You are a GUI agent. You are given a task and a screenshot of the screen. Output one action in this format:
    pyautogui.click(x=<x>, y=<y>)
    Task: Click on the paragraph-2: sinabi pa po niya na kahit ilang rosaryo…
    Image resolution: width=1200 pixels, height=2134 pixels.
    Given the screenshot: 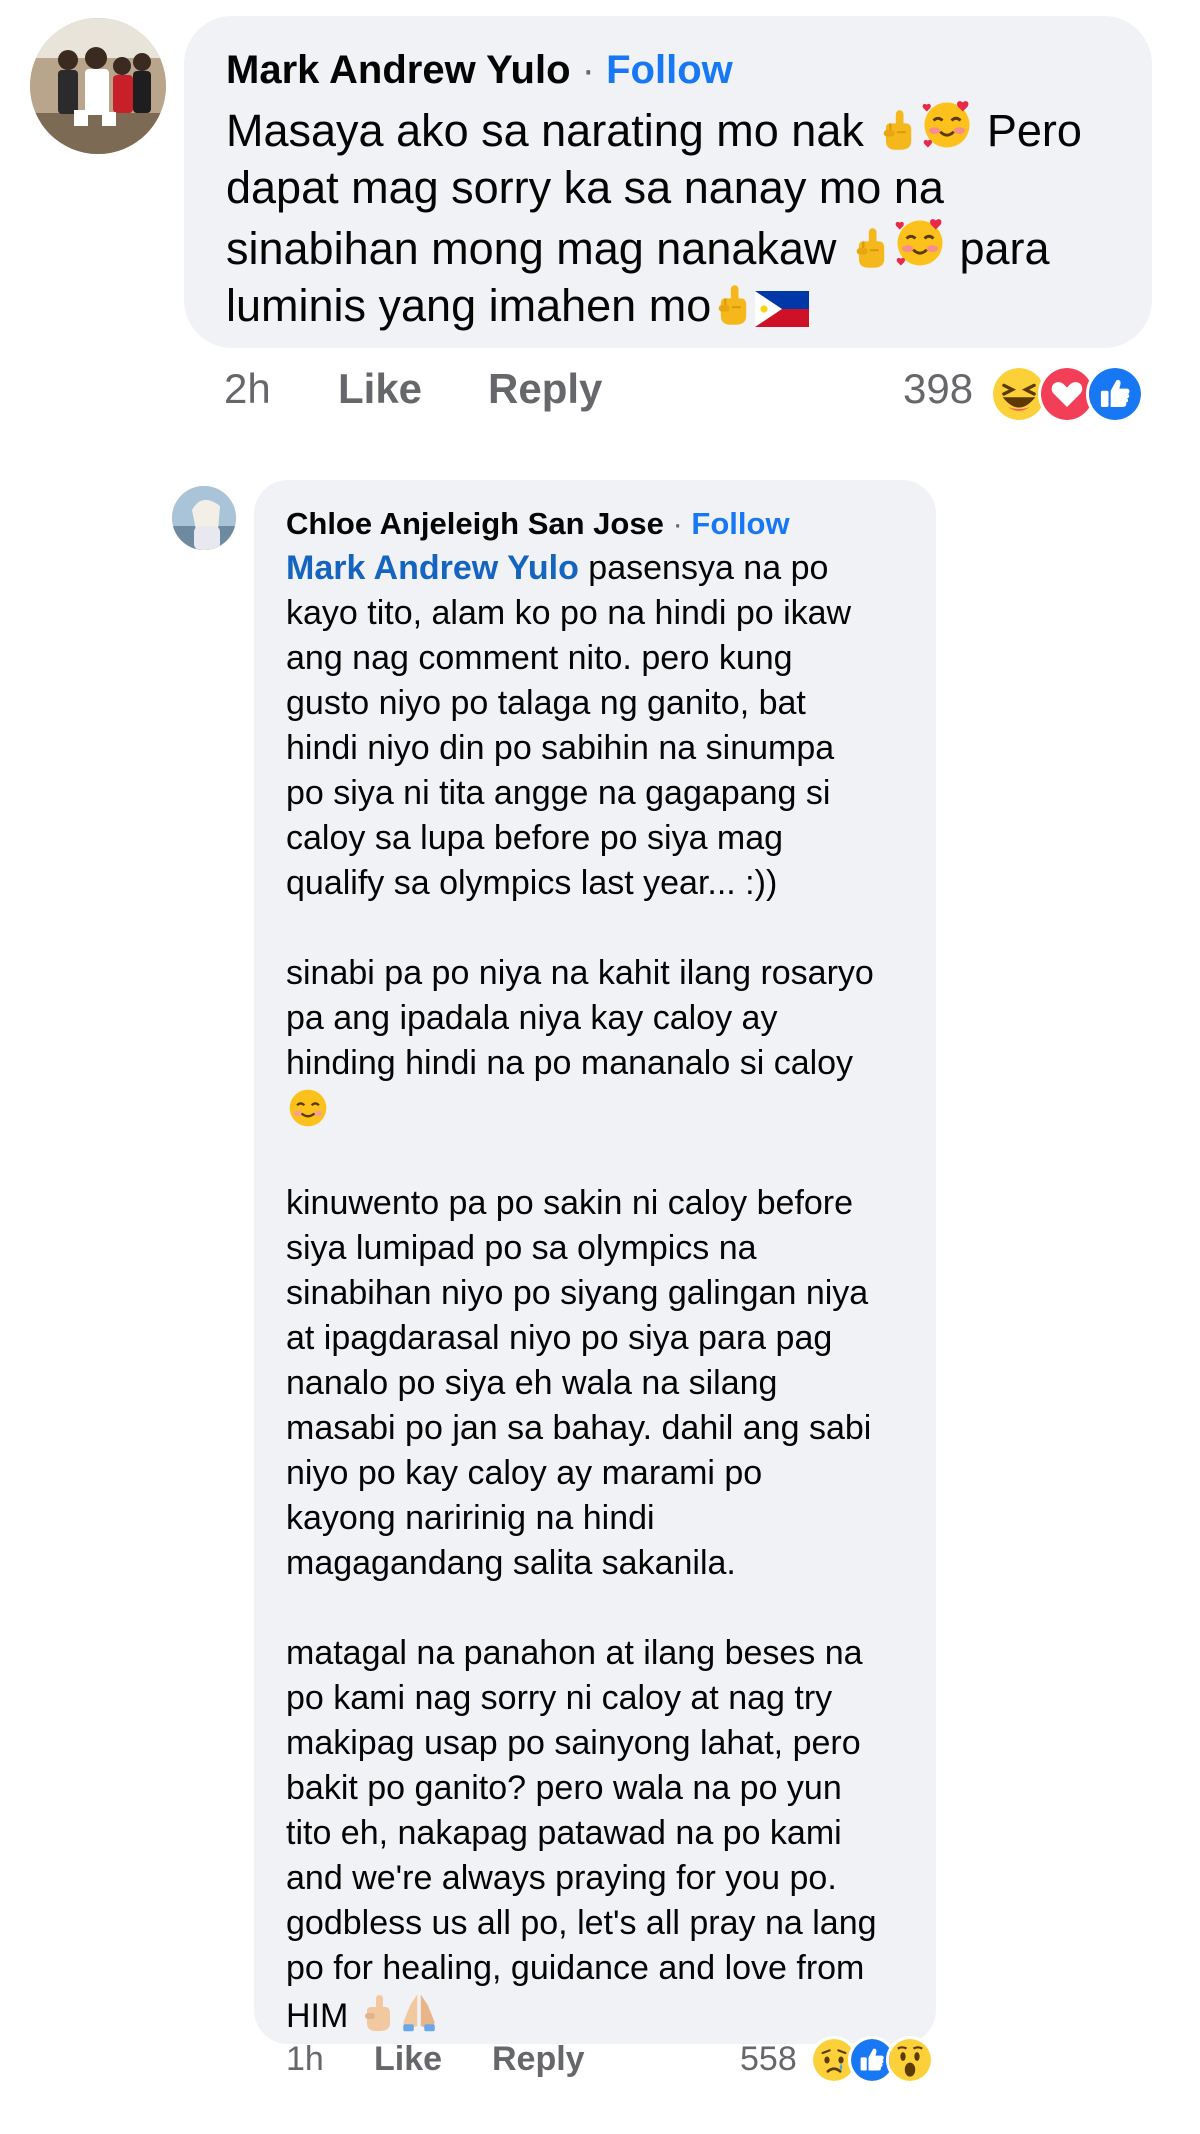 What is the action you would take?
    pyautogui.click(x=595, y=1043)
    